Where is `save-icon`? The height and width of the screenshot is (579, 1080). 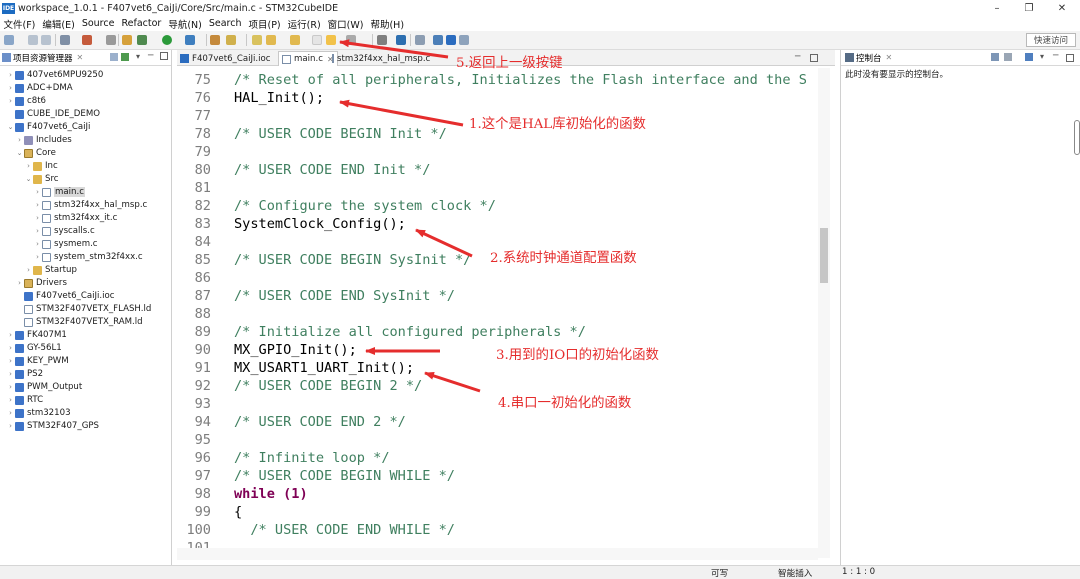
save-icon is located at coordinates (33, 40).